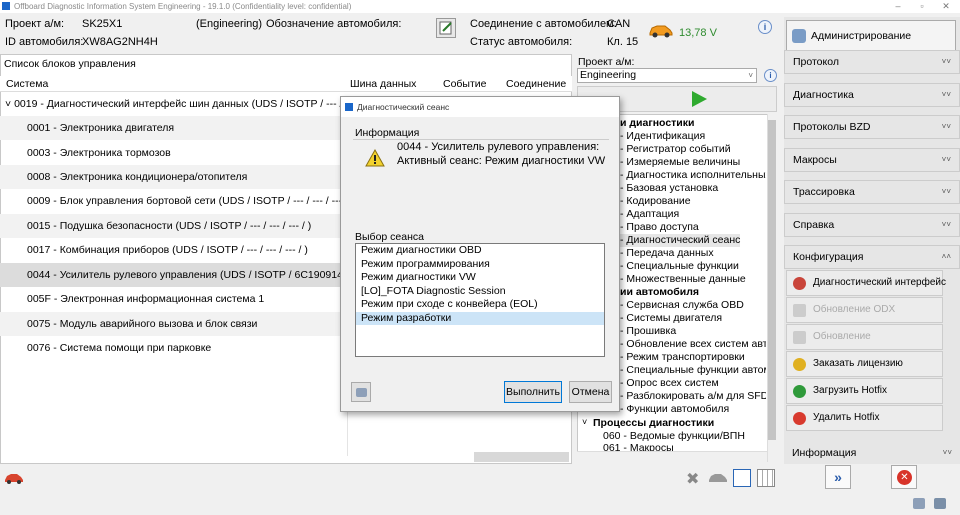 The width and height of the screenshot is (960, 515). Describe the element at coordinates (173, 128) in the screenshot. I see `table-row: 0001 - Электроника двигателя` at that location.